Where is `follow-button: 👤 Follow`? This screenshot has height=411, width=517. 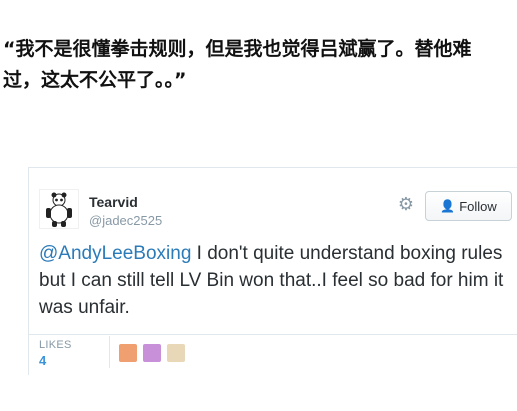
follow-button: 👤 Follow is located at coordinates (468, 206).